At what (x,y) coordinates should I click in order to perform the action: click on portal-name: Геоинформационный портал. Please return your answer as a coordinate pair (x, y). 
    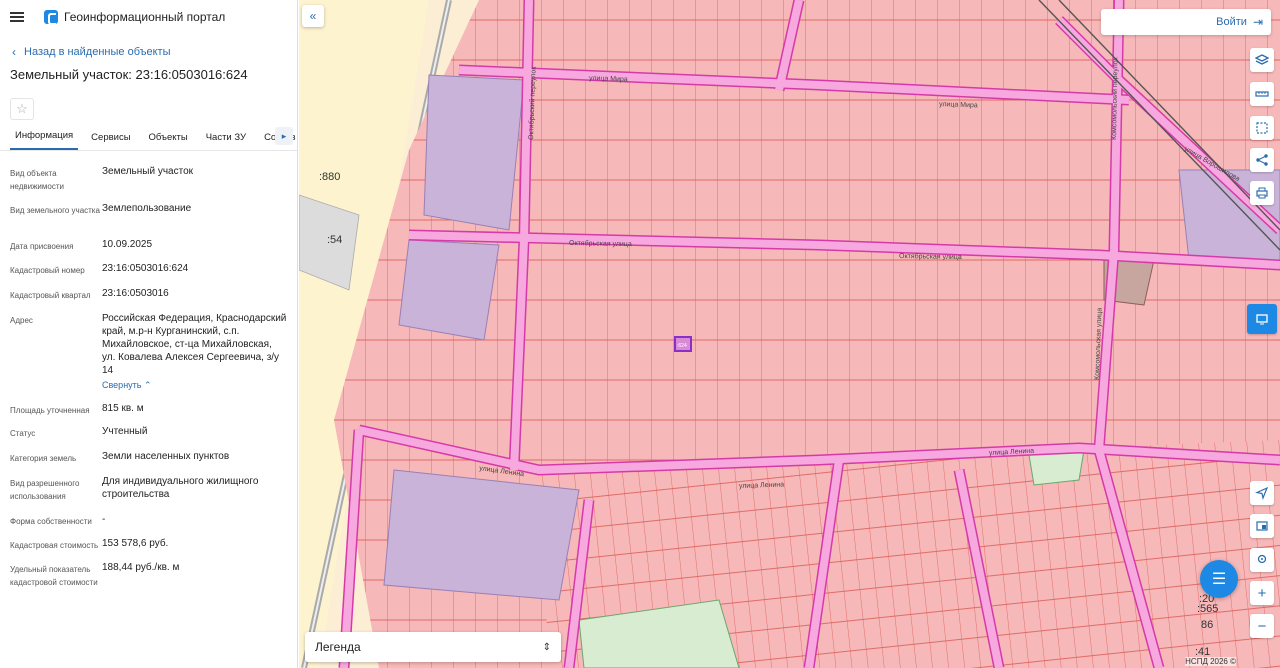
    Looking at the image, I should click on (145, 17).